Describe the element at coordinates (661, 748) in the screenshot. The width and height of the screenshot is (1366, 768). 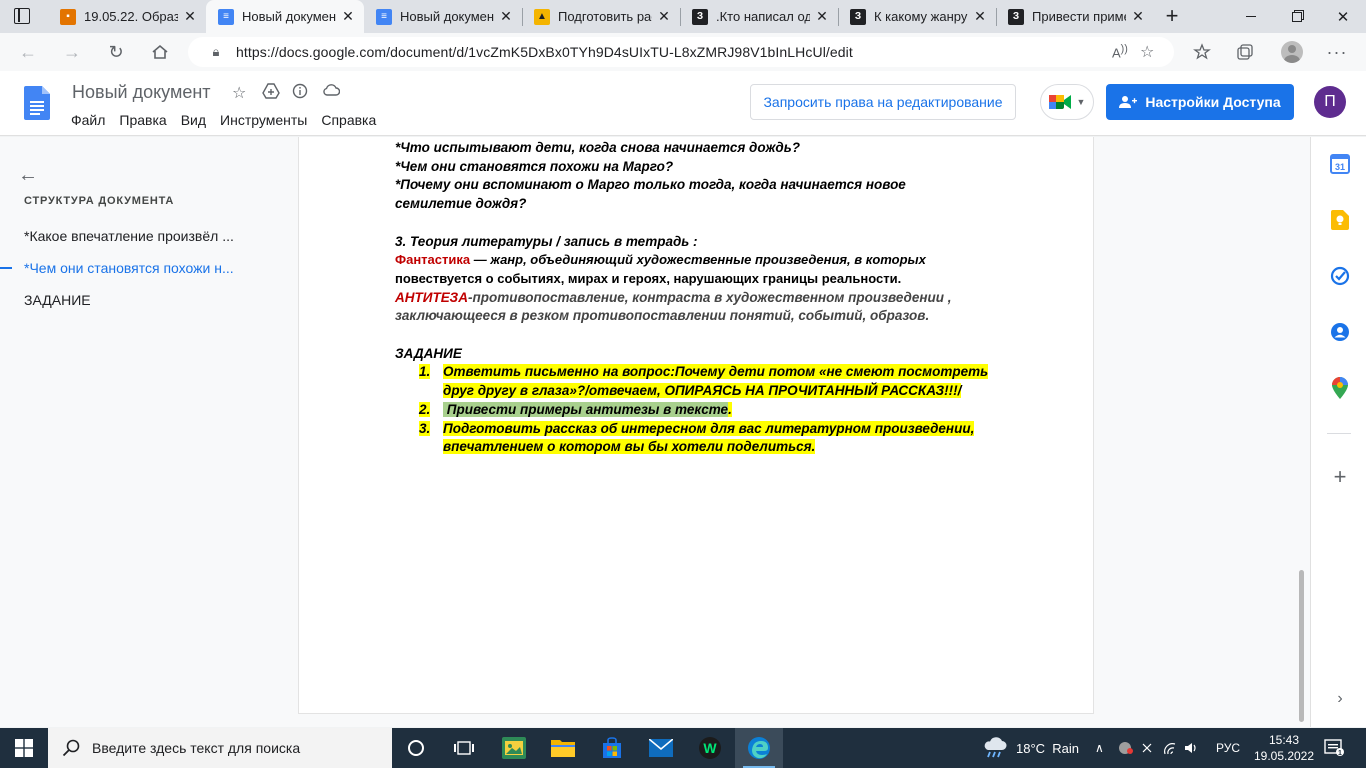
I see `app-mail` at that location.